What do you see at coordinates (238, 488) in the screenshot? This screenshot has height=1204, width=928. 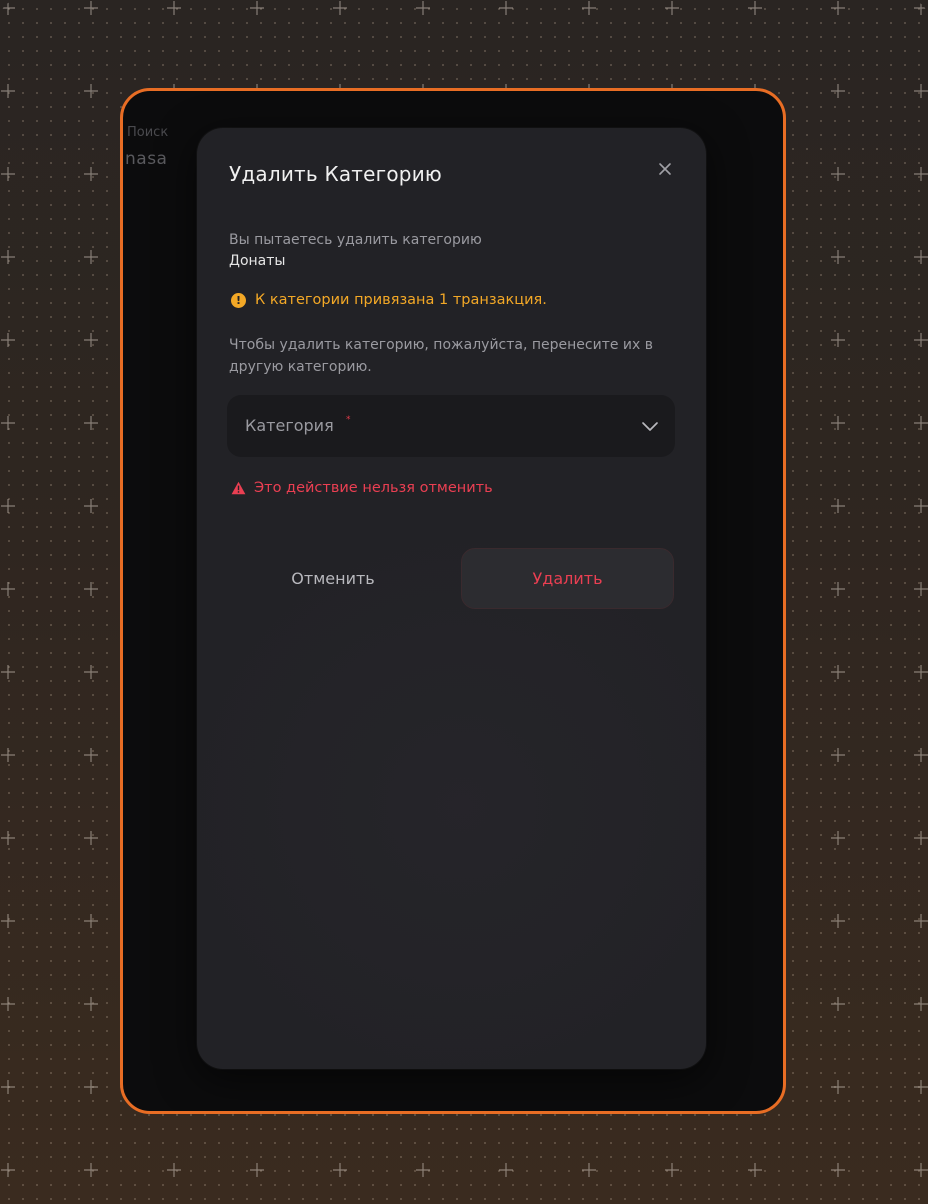 I see `alert-triangle-icon` at bounding box center [238, 488].